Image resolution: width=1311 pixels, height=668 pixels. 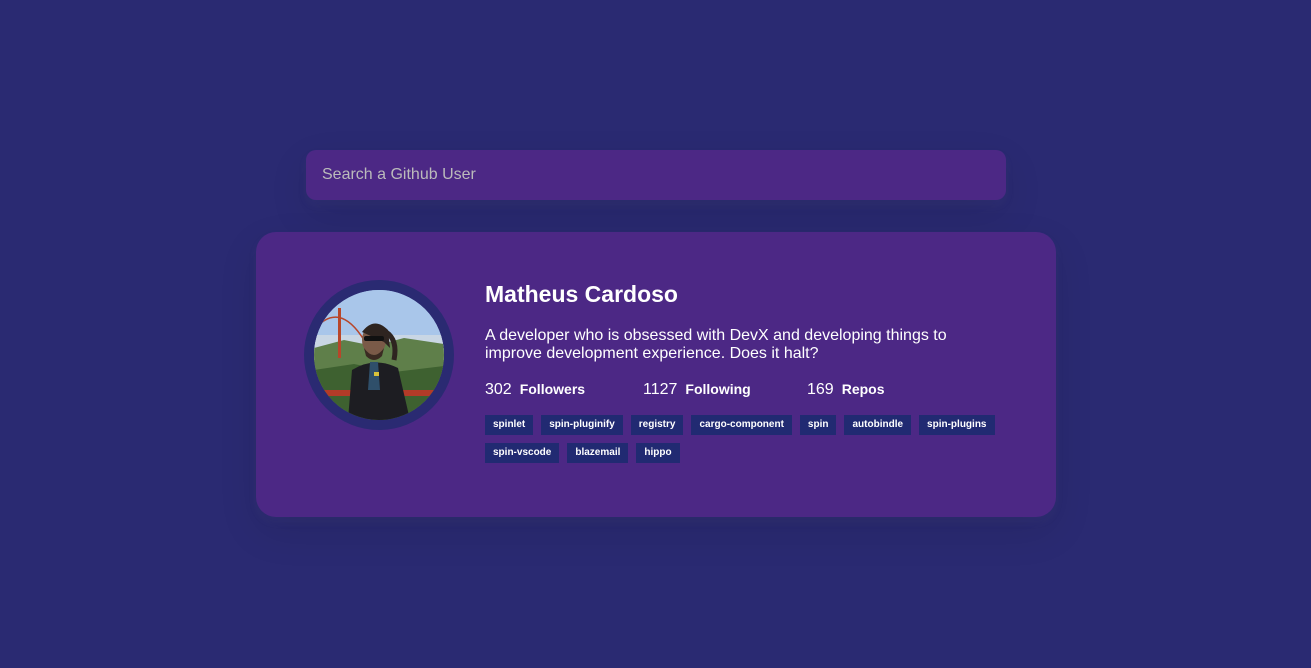 I want to click on repo-link: cargo-component, so click(x=741, y=425).